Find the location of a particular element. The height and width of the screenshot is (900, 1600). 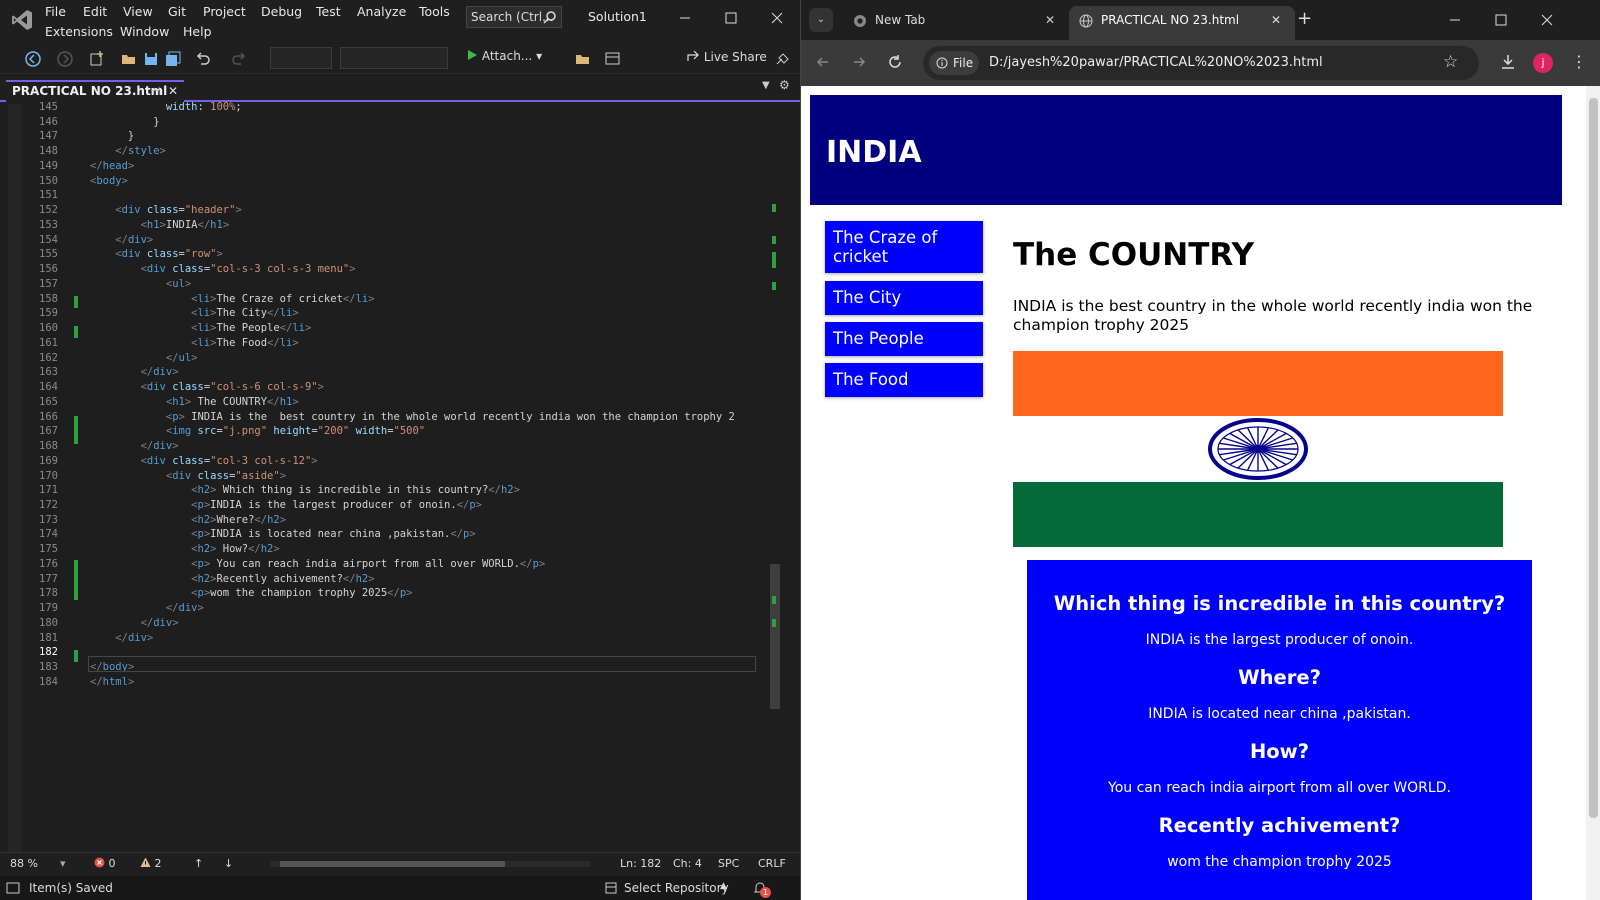

repo-up-icon: ▲ is located at coordinates (723, 886).